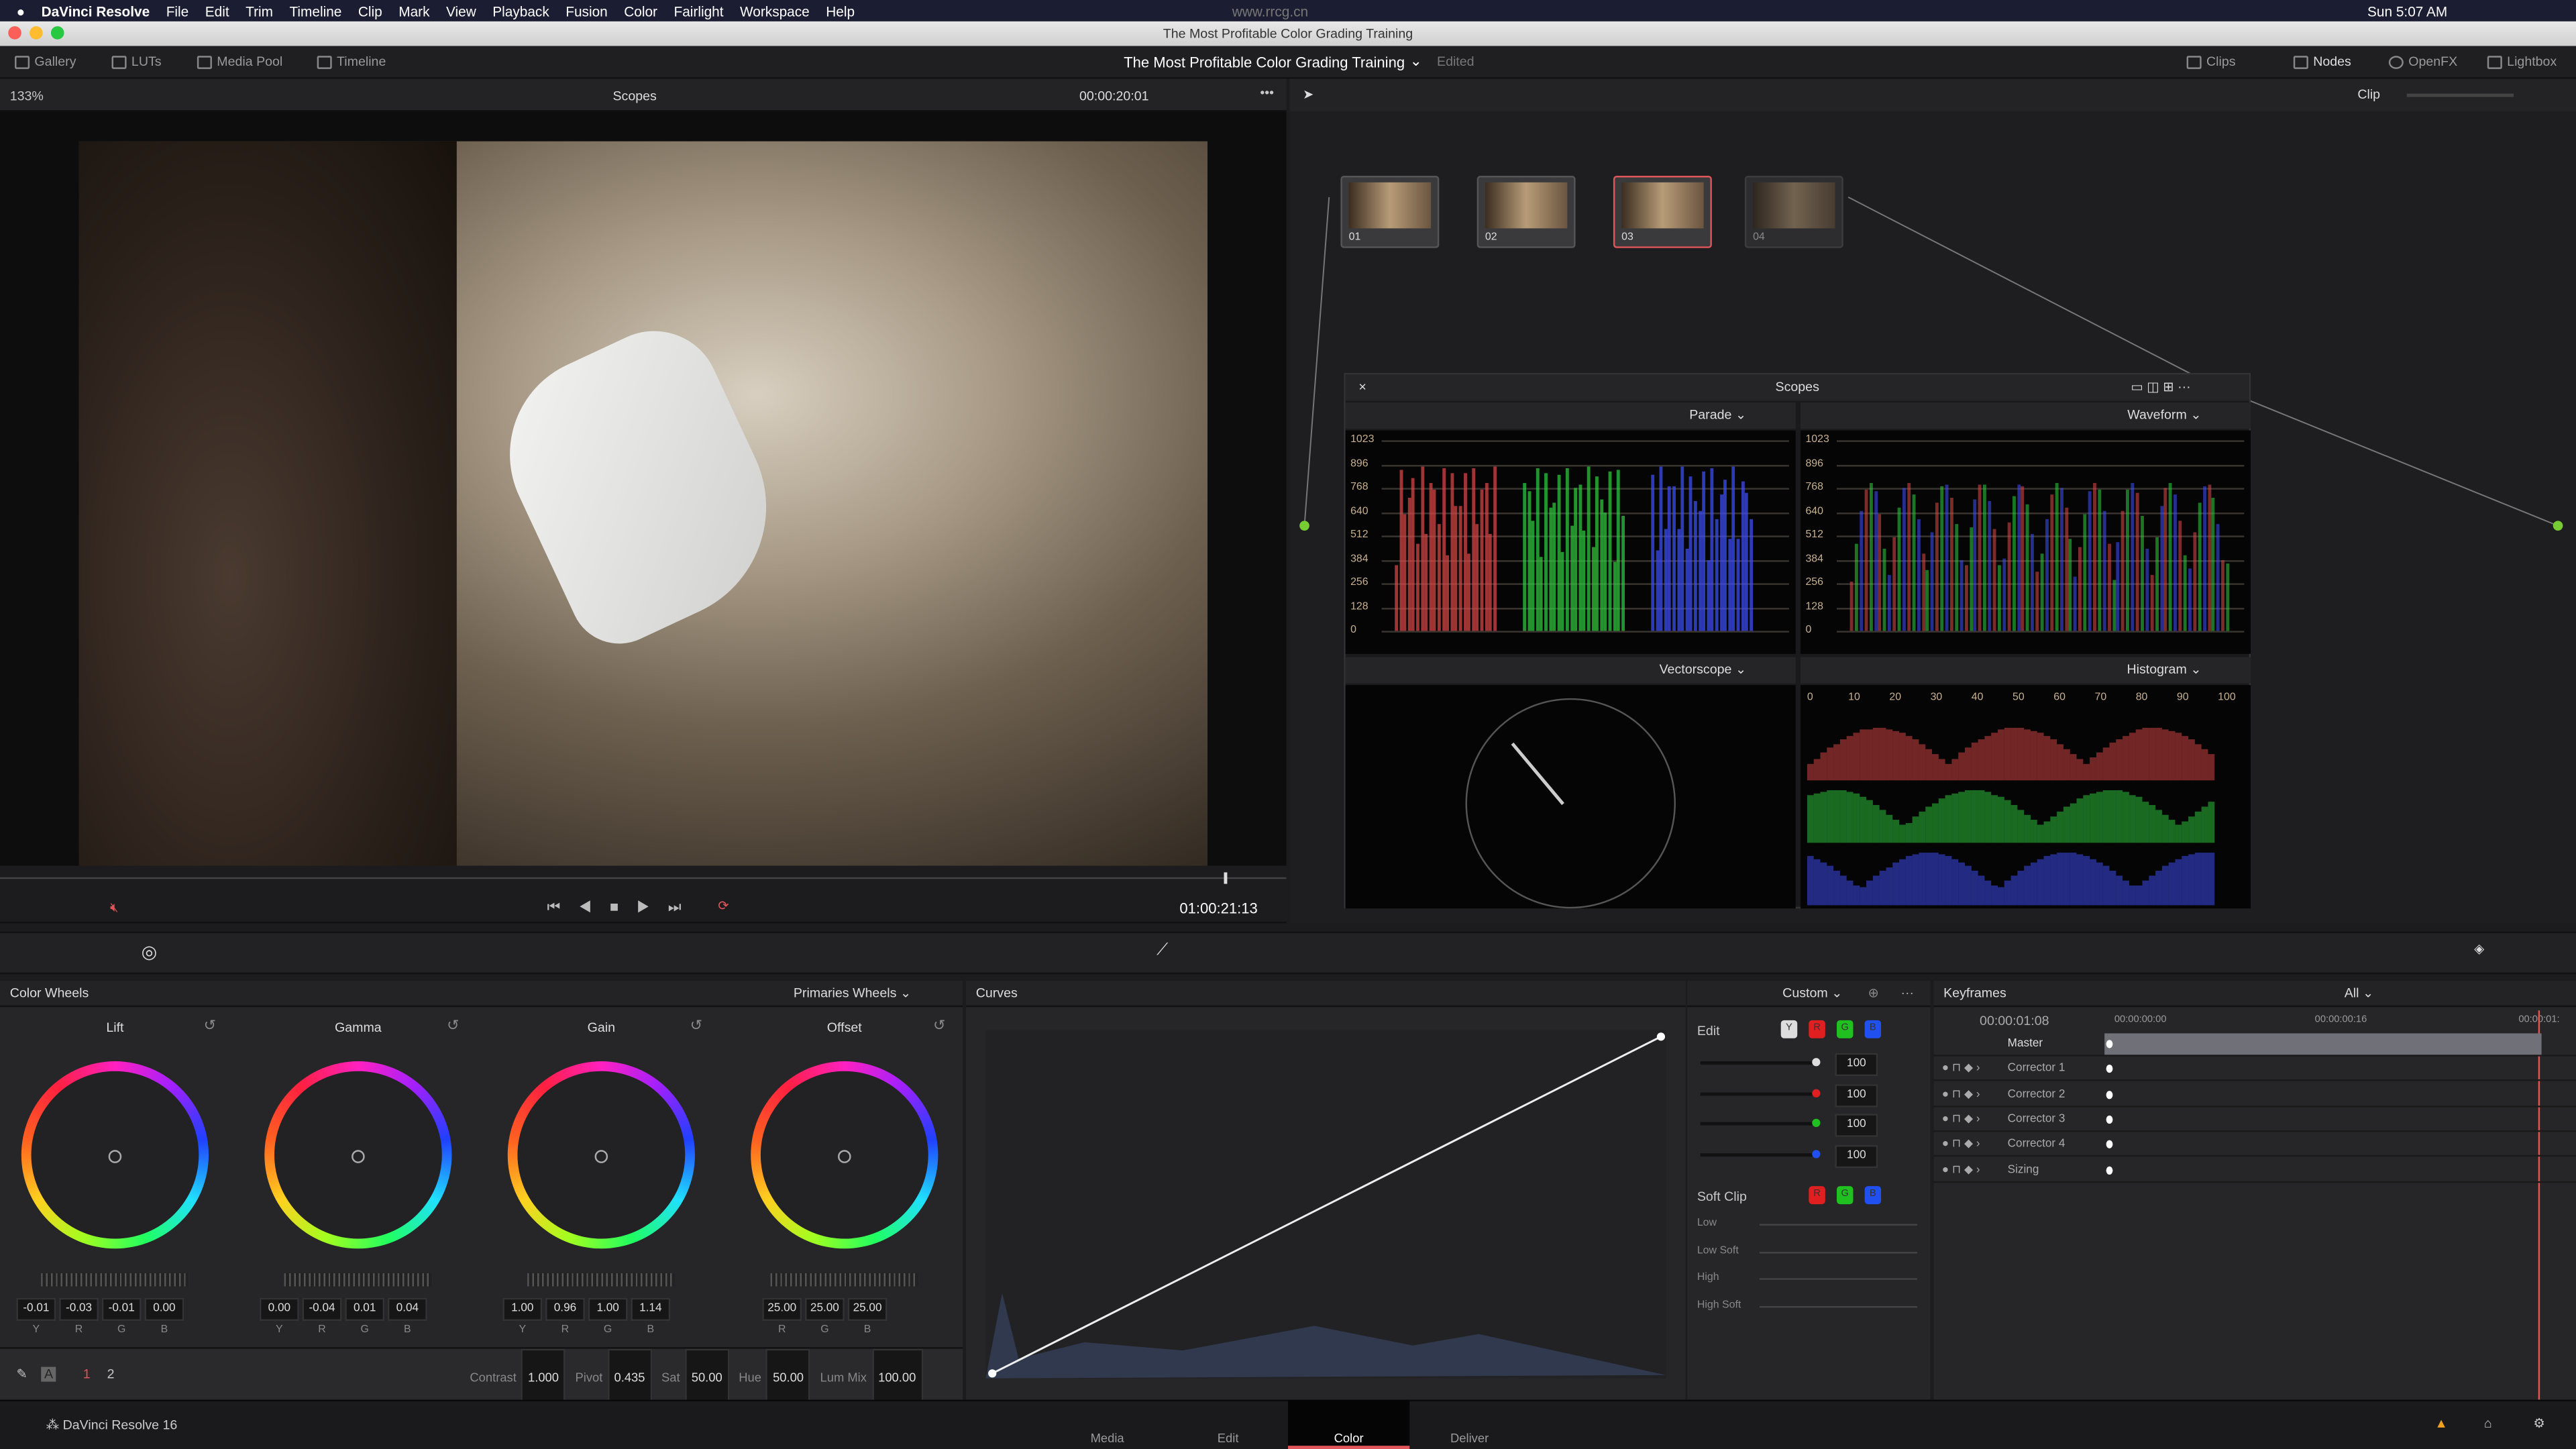  I want to click on wheel-value-b: 25.00, so click(867, 1309).